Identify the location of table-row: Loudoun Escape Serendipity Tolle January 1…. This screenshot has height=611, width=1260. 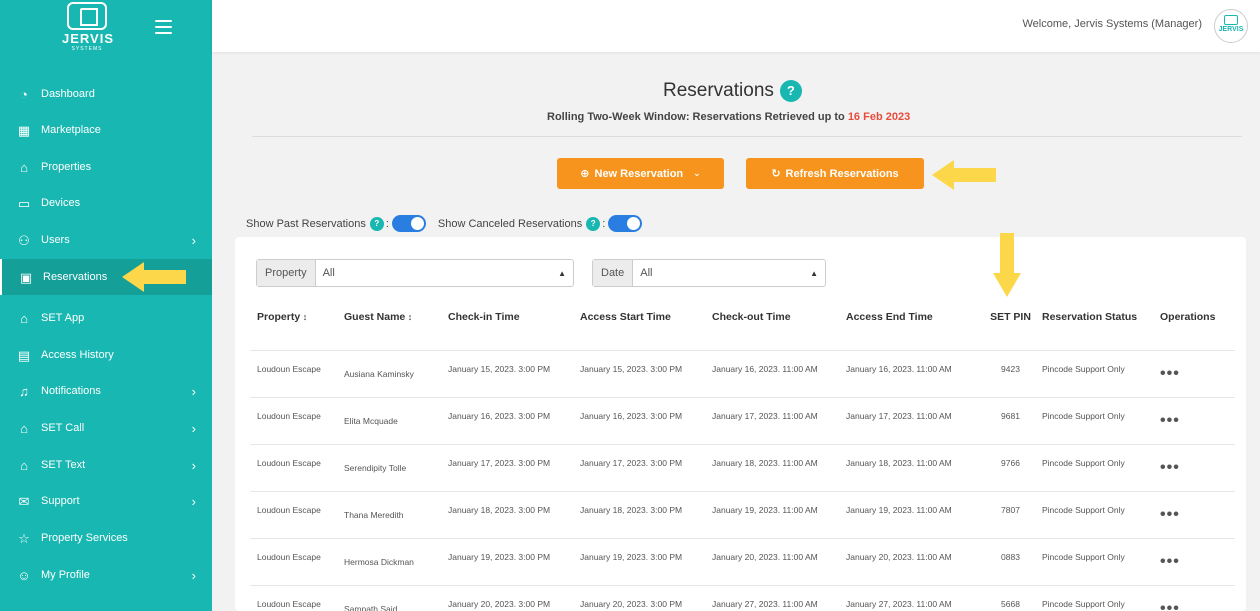
(742, 468).